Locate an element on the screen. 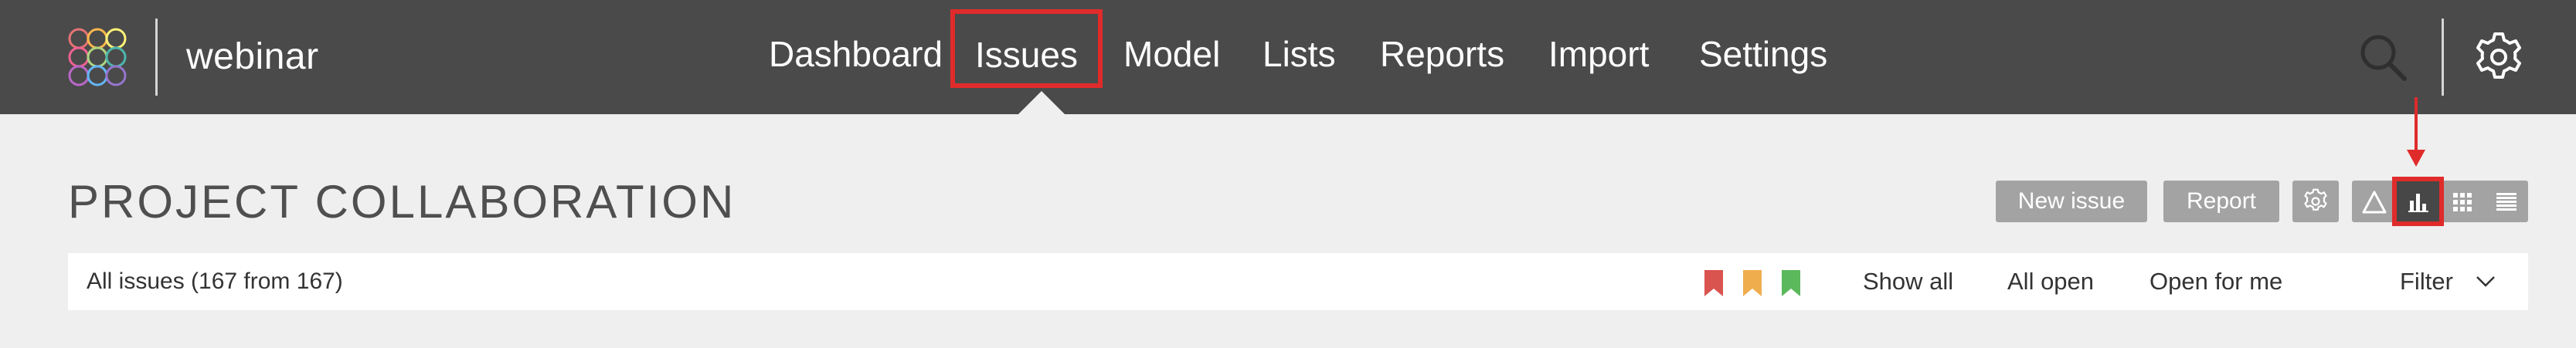  view-grid-button is located at coordinates (2462, 201).